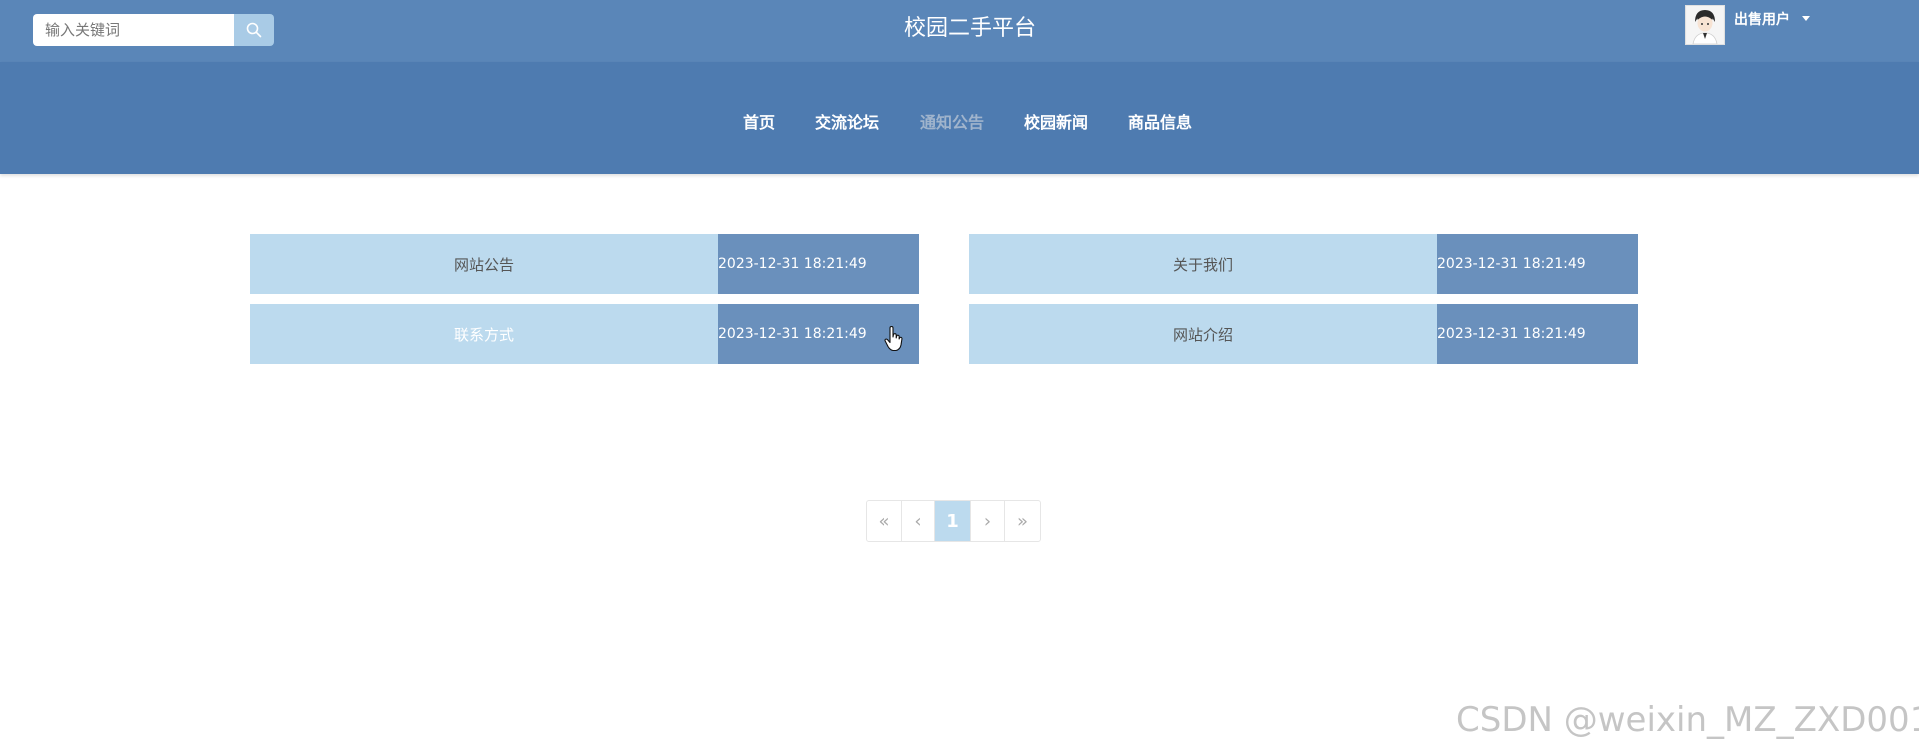 Image resolution: width=1919 pixels, height=752 pixels. I want to click on nav-list: 首页 交流论坛 通知公告 校园新闻 商品信息, so click(959, 118).